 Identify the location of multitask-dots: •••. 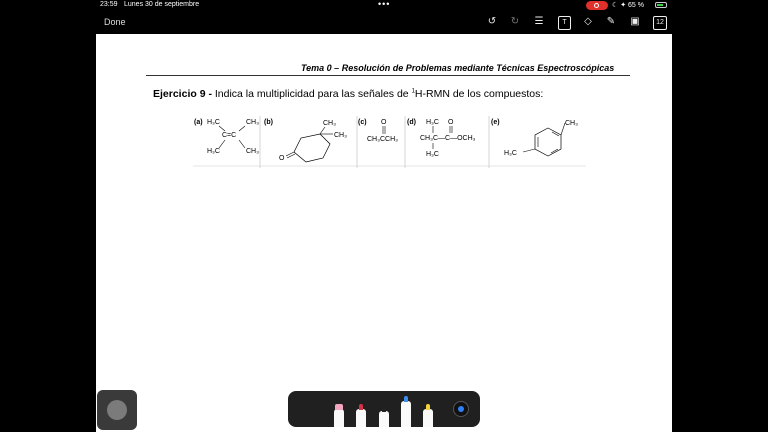
(384, 4).